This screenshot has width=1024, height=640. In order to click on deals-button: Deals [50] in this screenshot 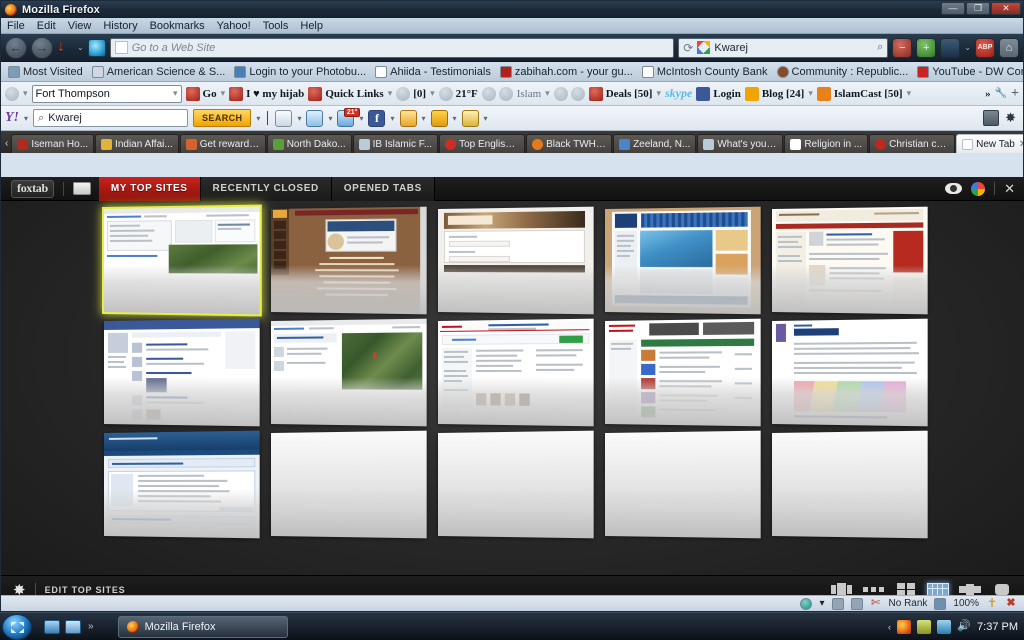, I will do `click(620, 93)`.